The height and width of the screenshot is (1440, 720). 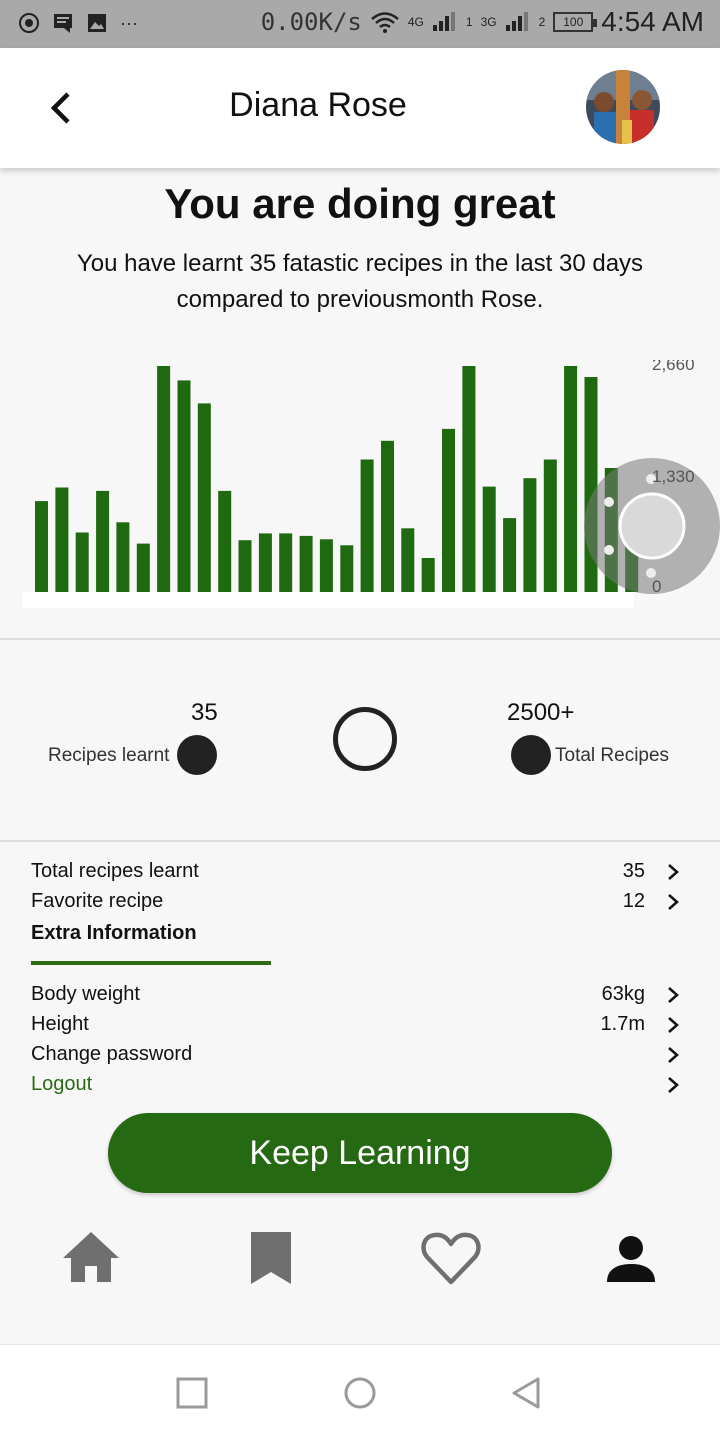 I want to click on overflow-indicator: ···, so click(x=129, y=22).